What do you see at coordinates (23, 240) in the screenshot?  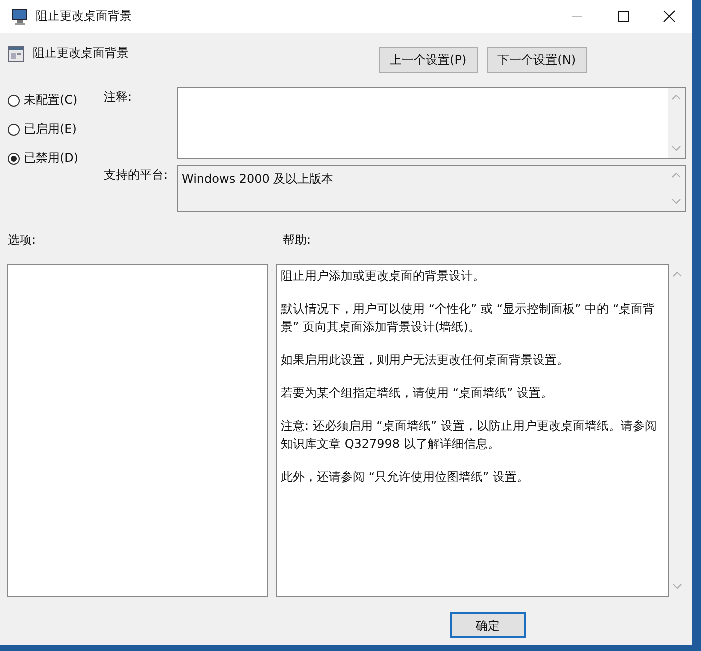 I see `options-label: 选项:` at bounding box center [23, 240].